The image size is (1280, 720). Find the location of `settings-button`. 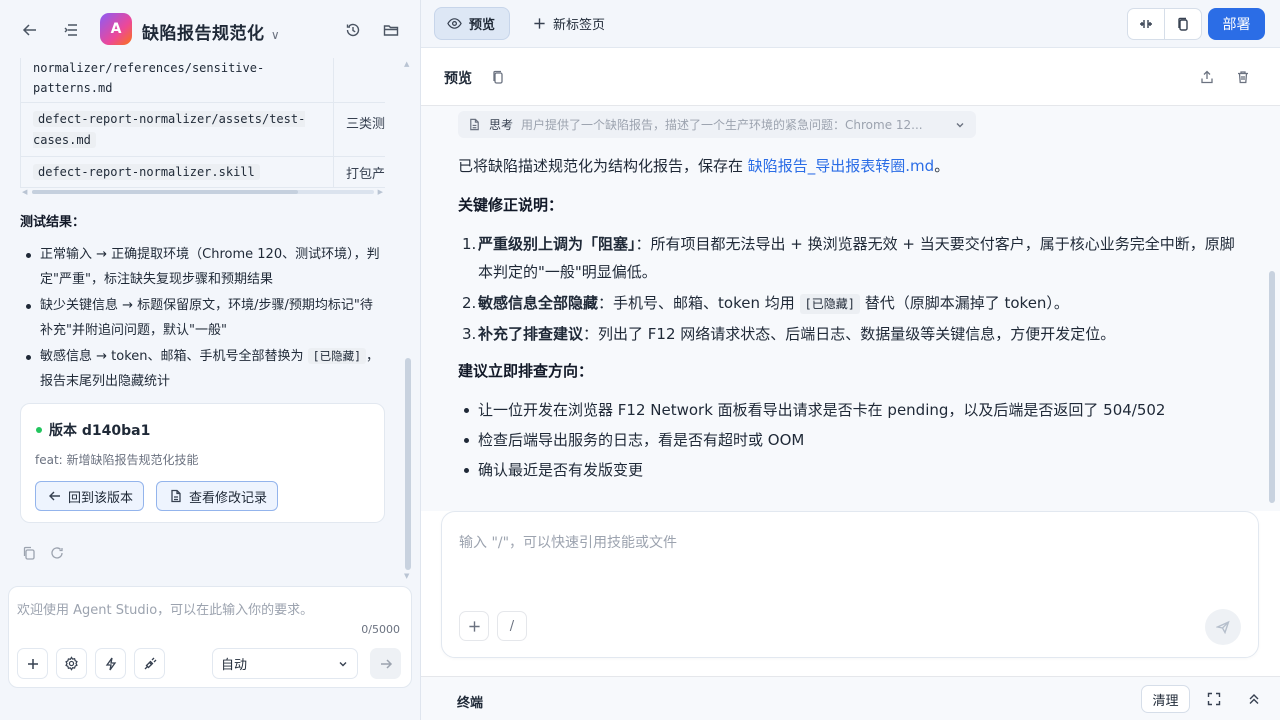

settings-button is located at coordinates (71, 663).